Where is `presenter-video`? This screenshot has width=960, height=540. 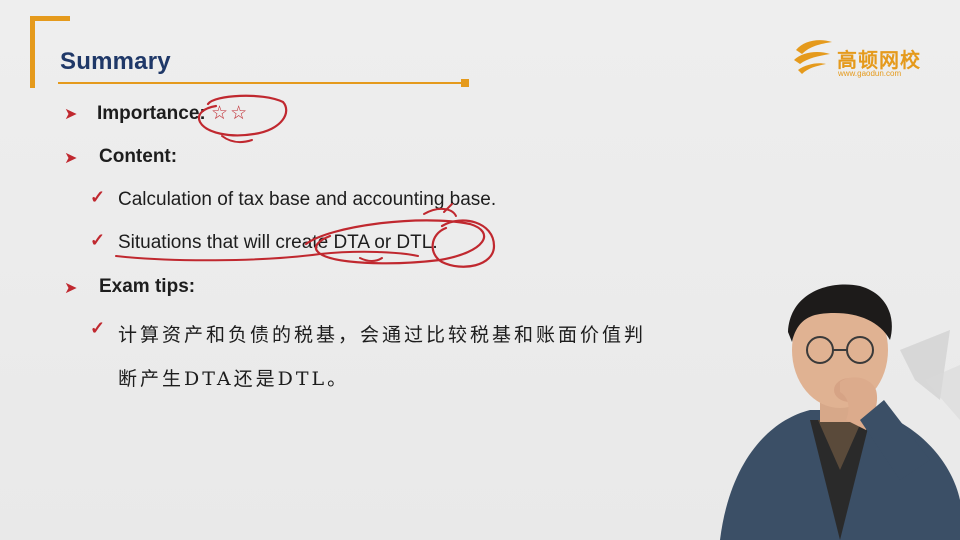
presenter-video is located at coordinates (840, 412).